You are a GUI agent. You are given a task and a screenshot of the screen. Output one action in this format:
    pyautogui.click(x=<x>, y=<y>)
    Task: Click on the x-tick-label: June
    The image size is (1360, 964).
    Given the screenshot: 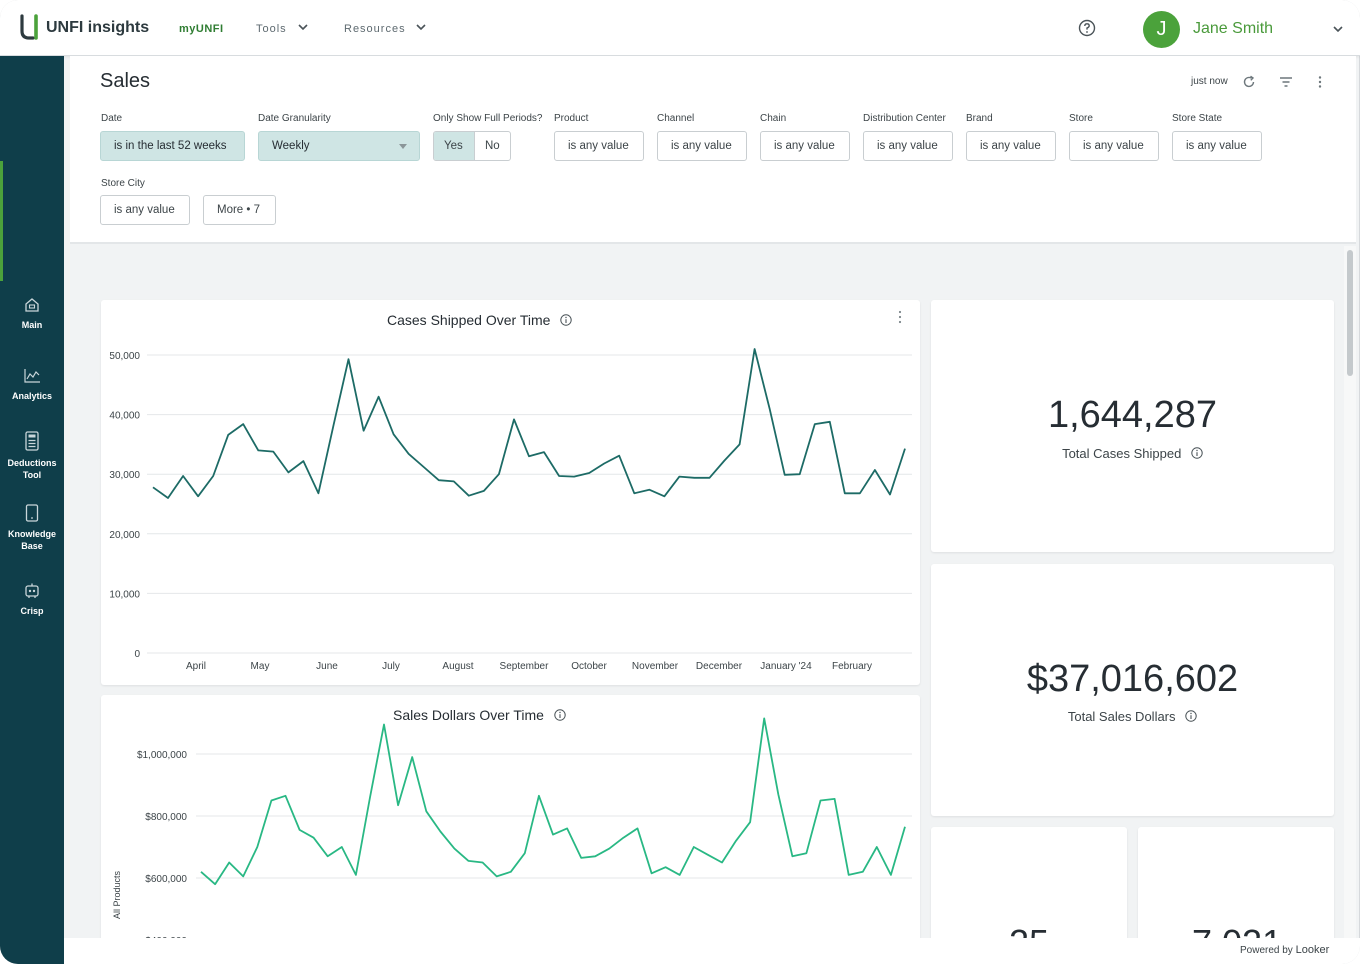 What is the action you would take?
    pyautogui.click(x=327, y=666)
    